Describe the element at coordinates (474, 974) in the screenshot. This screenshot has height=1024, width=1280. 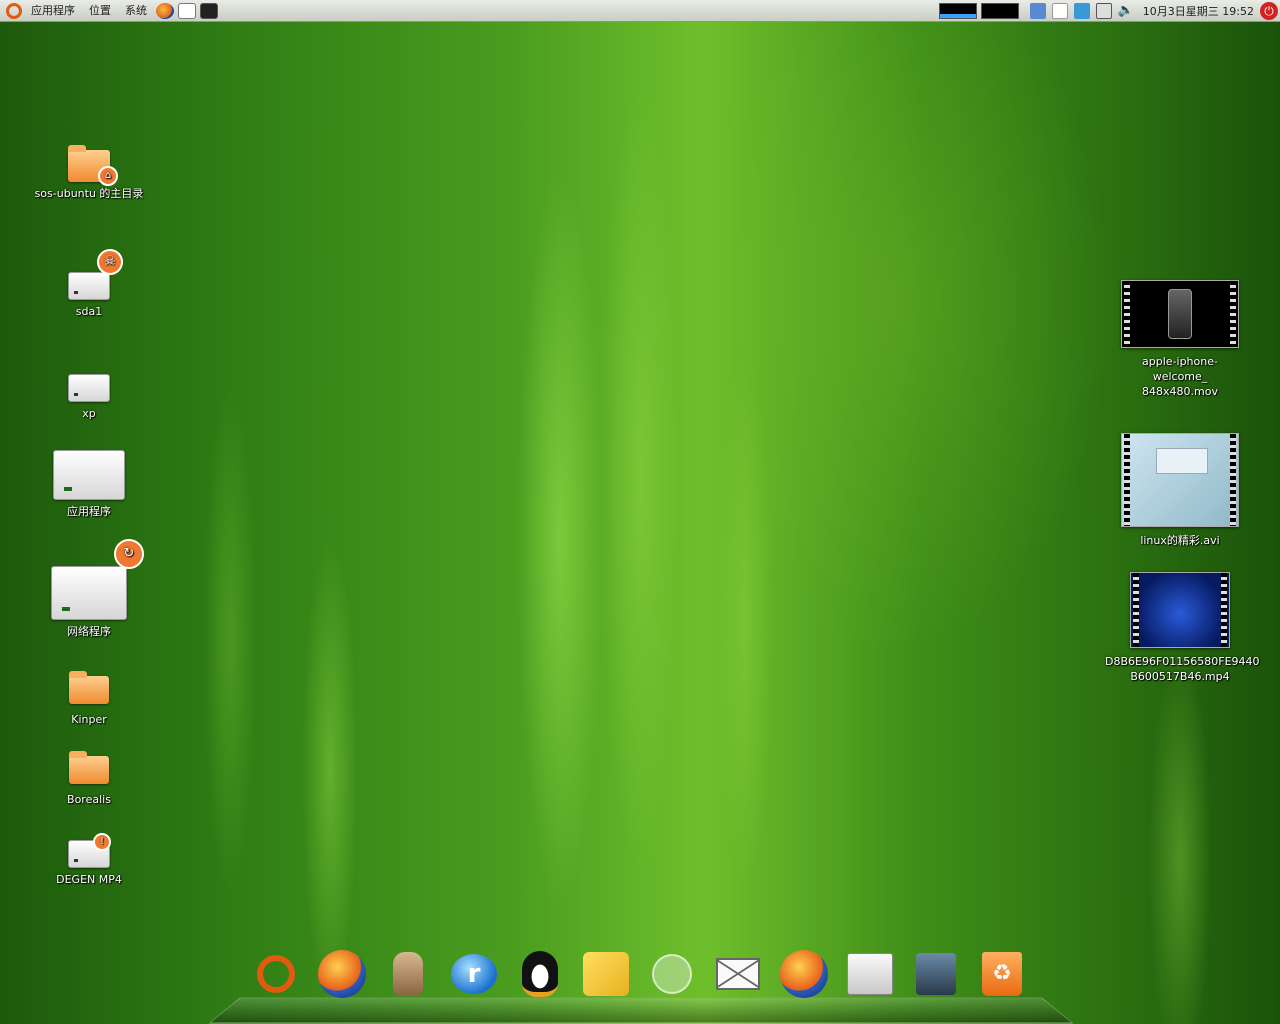
I see `realplayer-dock-icon: r` at that location.